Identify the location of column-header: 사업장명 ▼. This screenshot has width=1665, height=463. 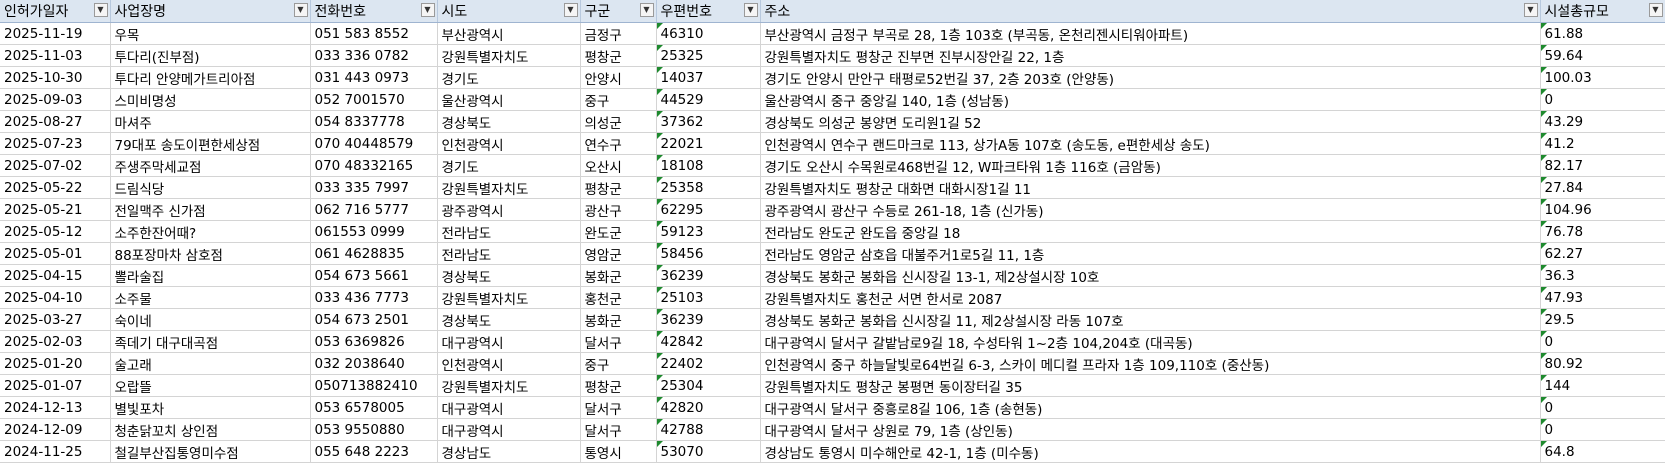
(210, 11).